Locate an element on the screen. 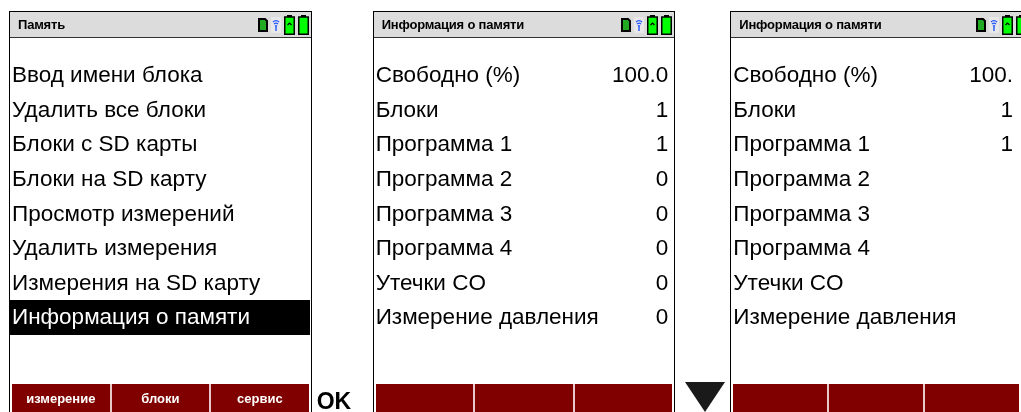  menu-item: Удалить все блоки is located at coordinates (160, 110).